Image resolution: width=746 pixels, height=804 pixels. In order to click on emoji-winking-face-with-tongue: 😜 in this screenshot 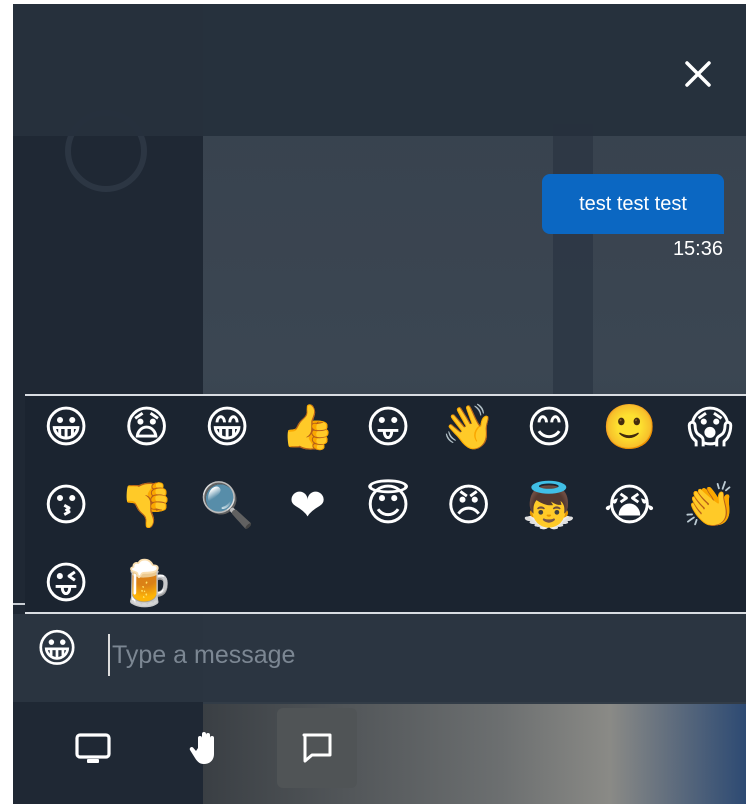, I will do `click(66, 584)`.